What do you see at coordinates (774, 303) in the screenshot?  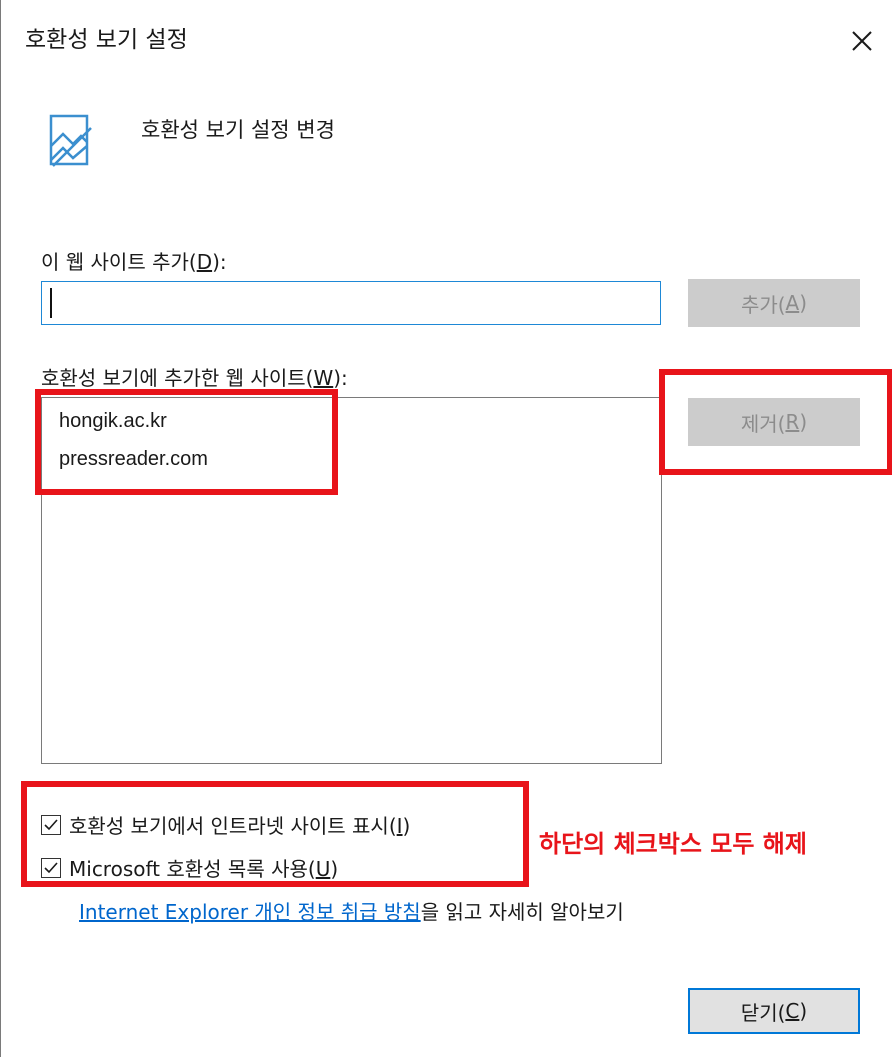 I see `add-button: 추가(A)` at bounding box center [774, 303].